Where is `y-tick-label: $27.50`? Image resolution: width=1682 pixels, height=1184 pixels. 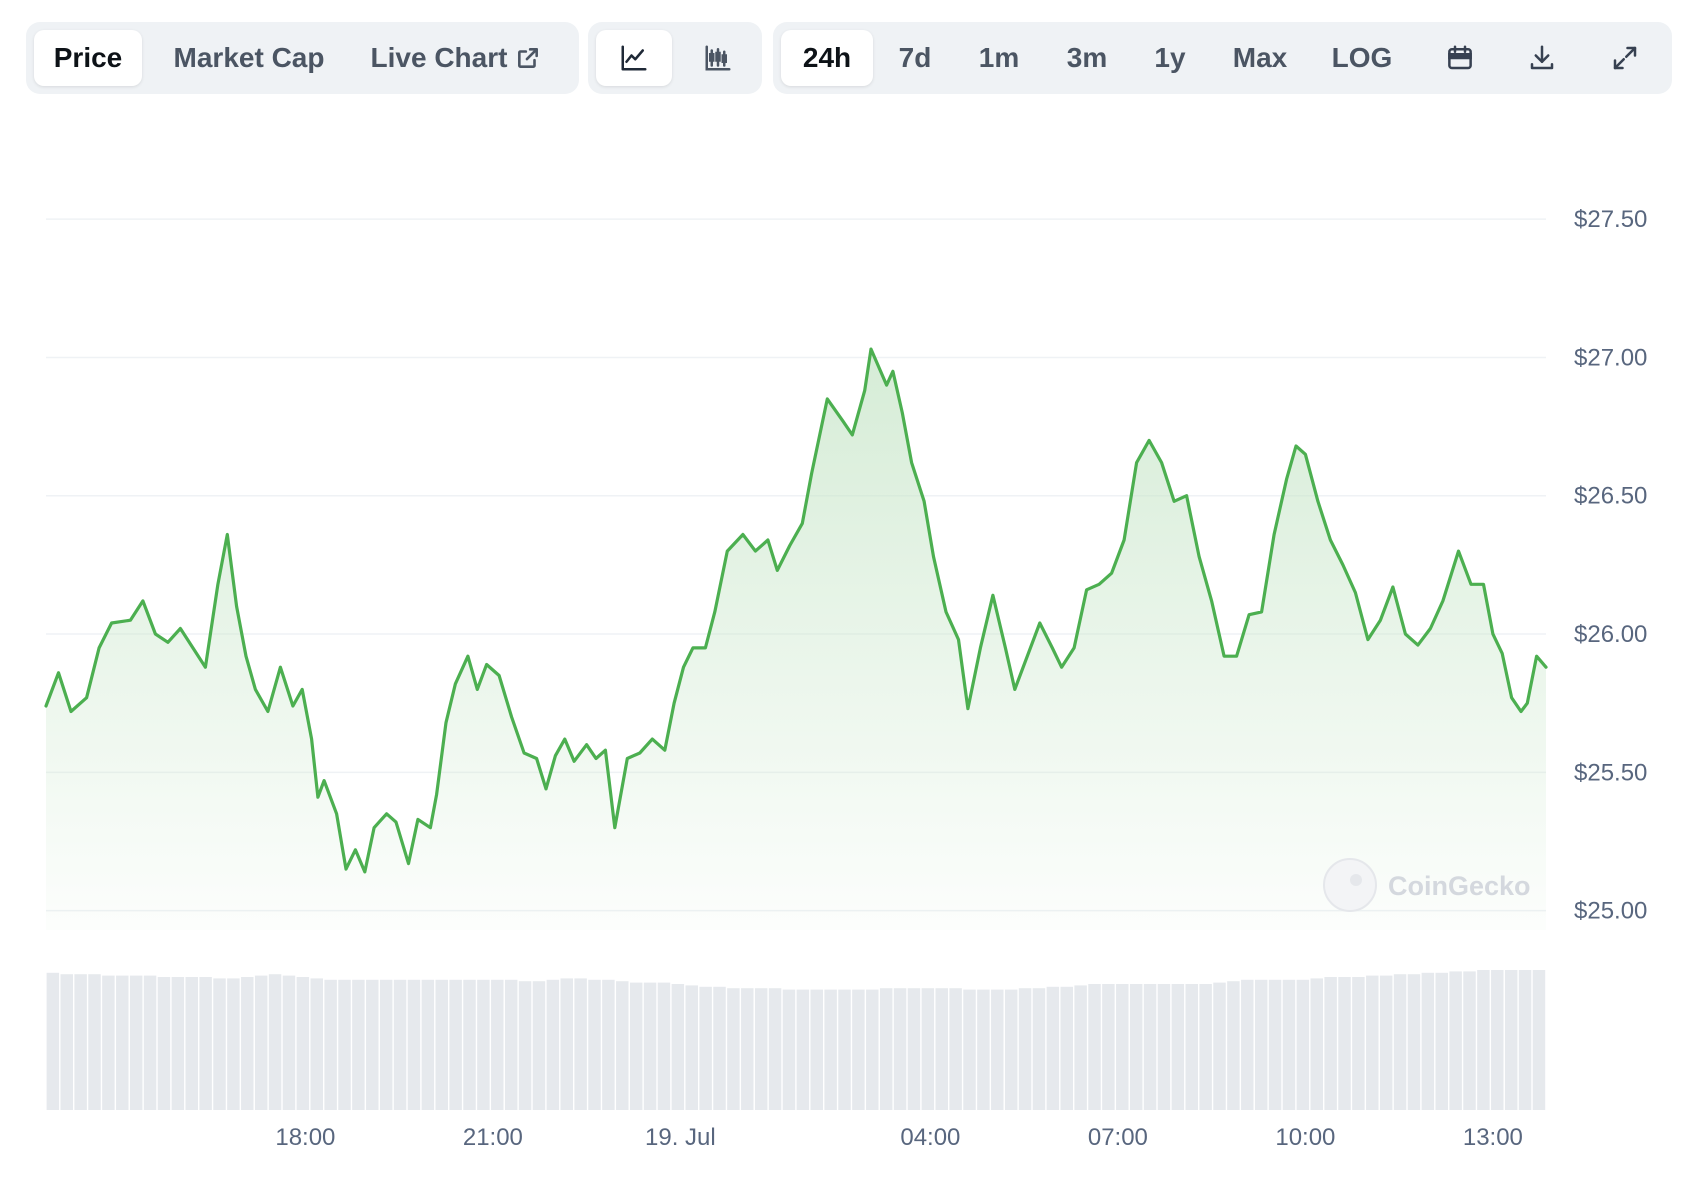
y-tick-label: $27.50 is located at coordinates (1610, 219).